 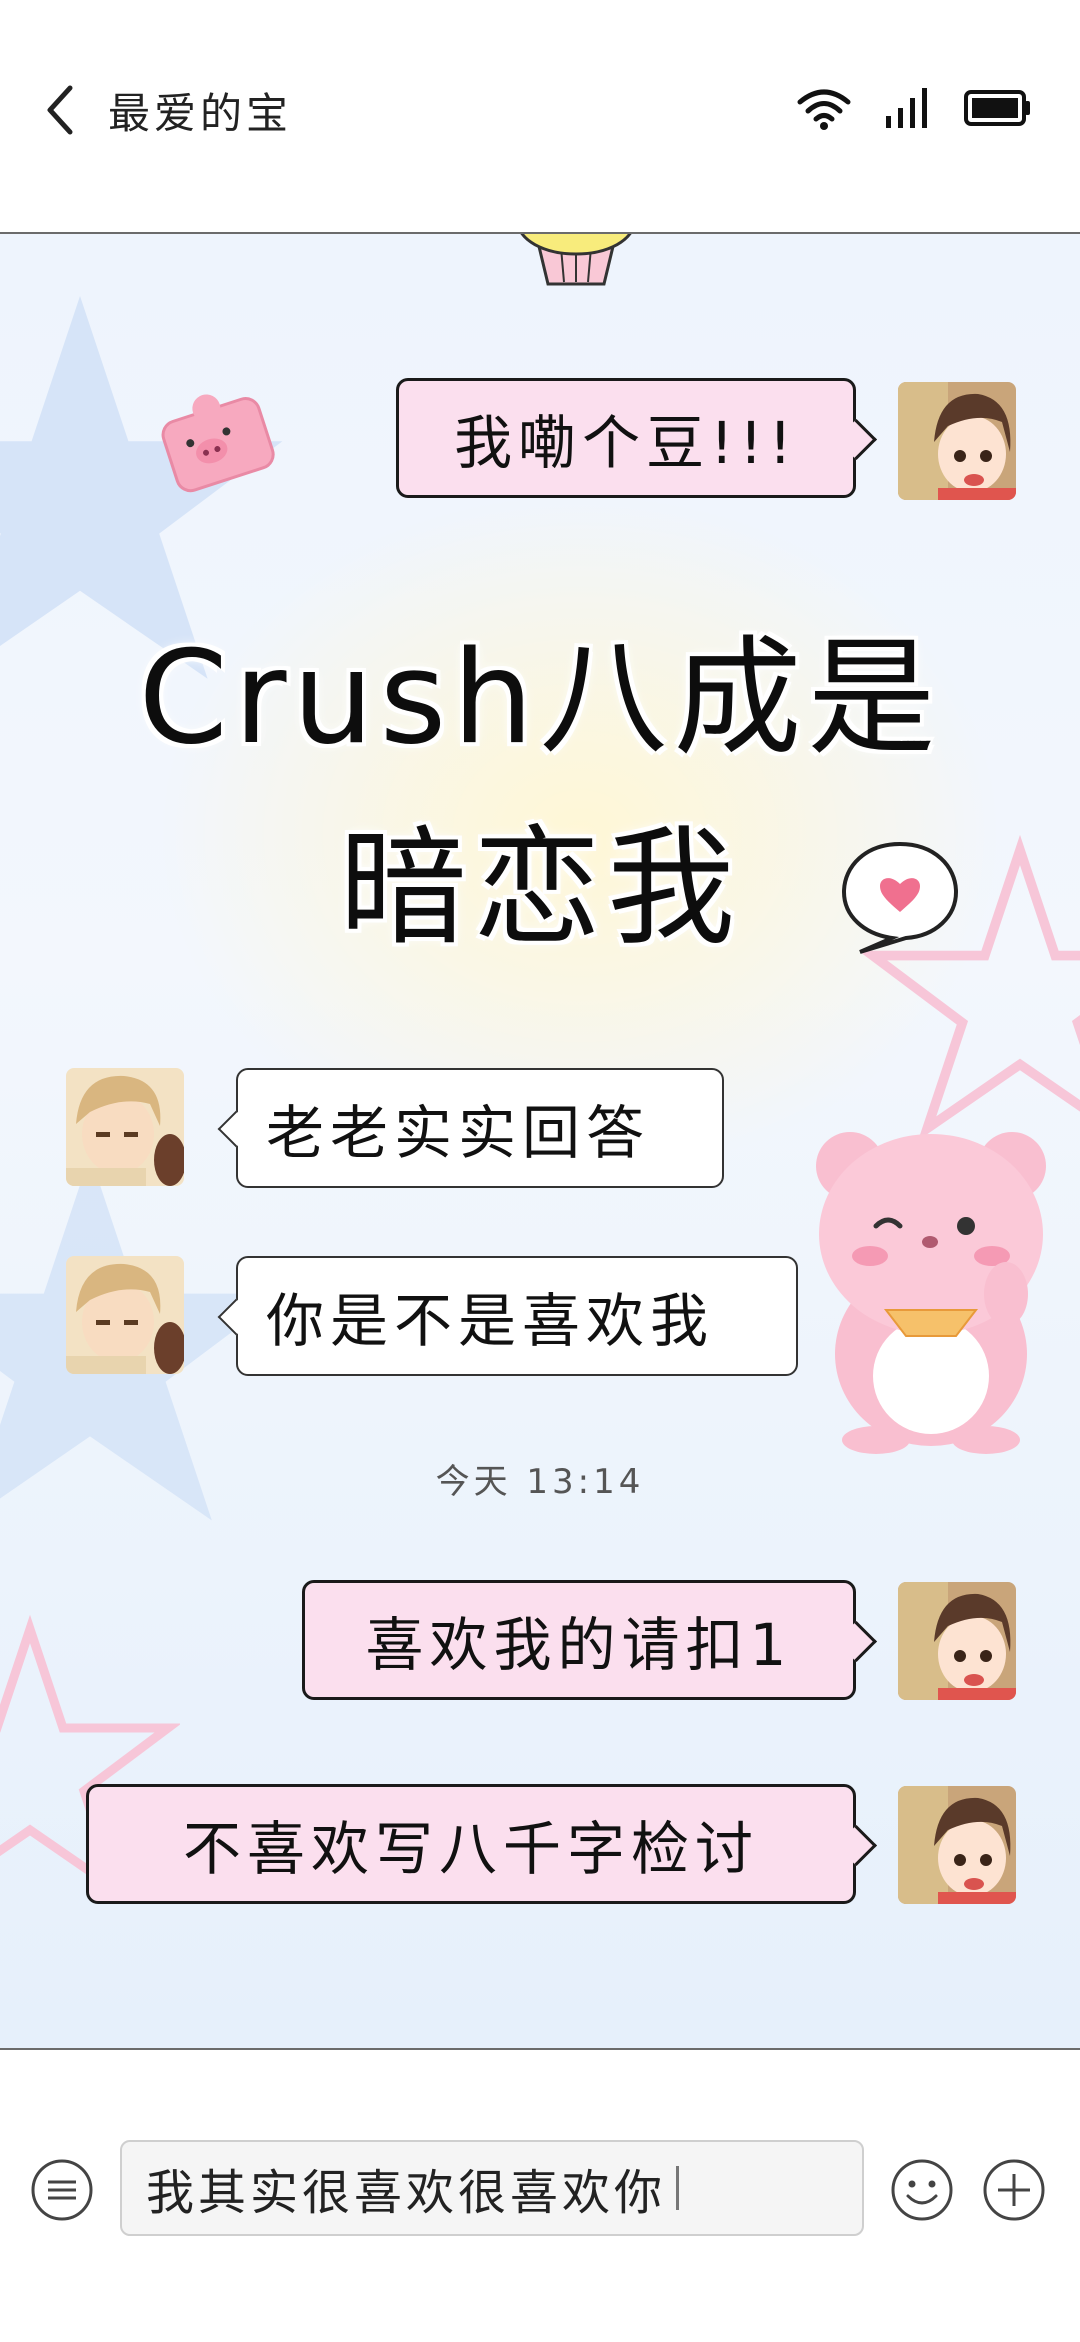 What do you see at coordinates (678, 2188) in the screenshot?
I see `text-caret` at bounding box center [678, 2188].